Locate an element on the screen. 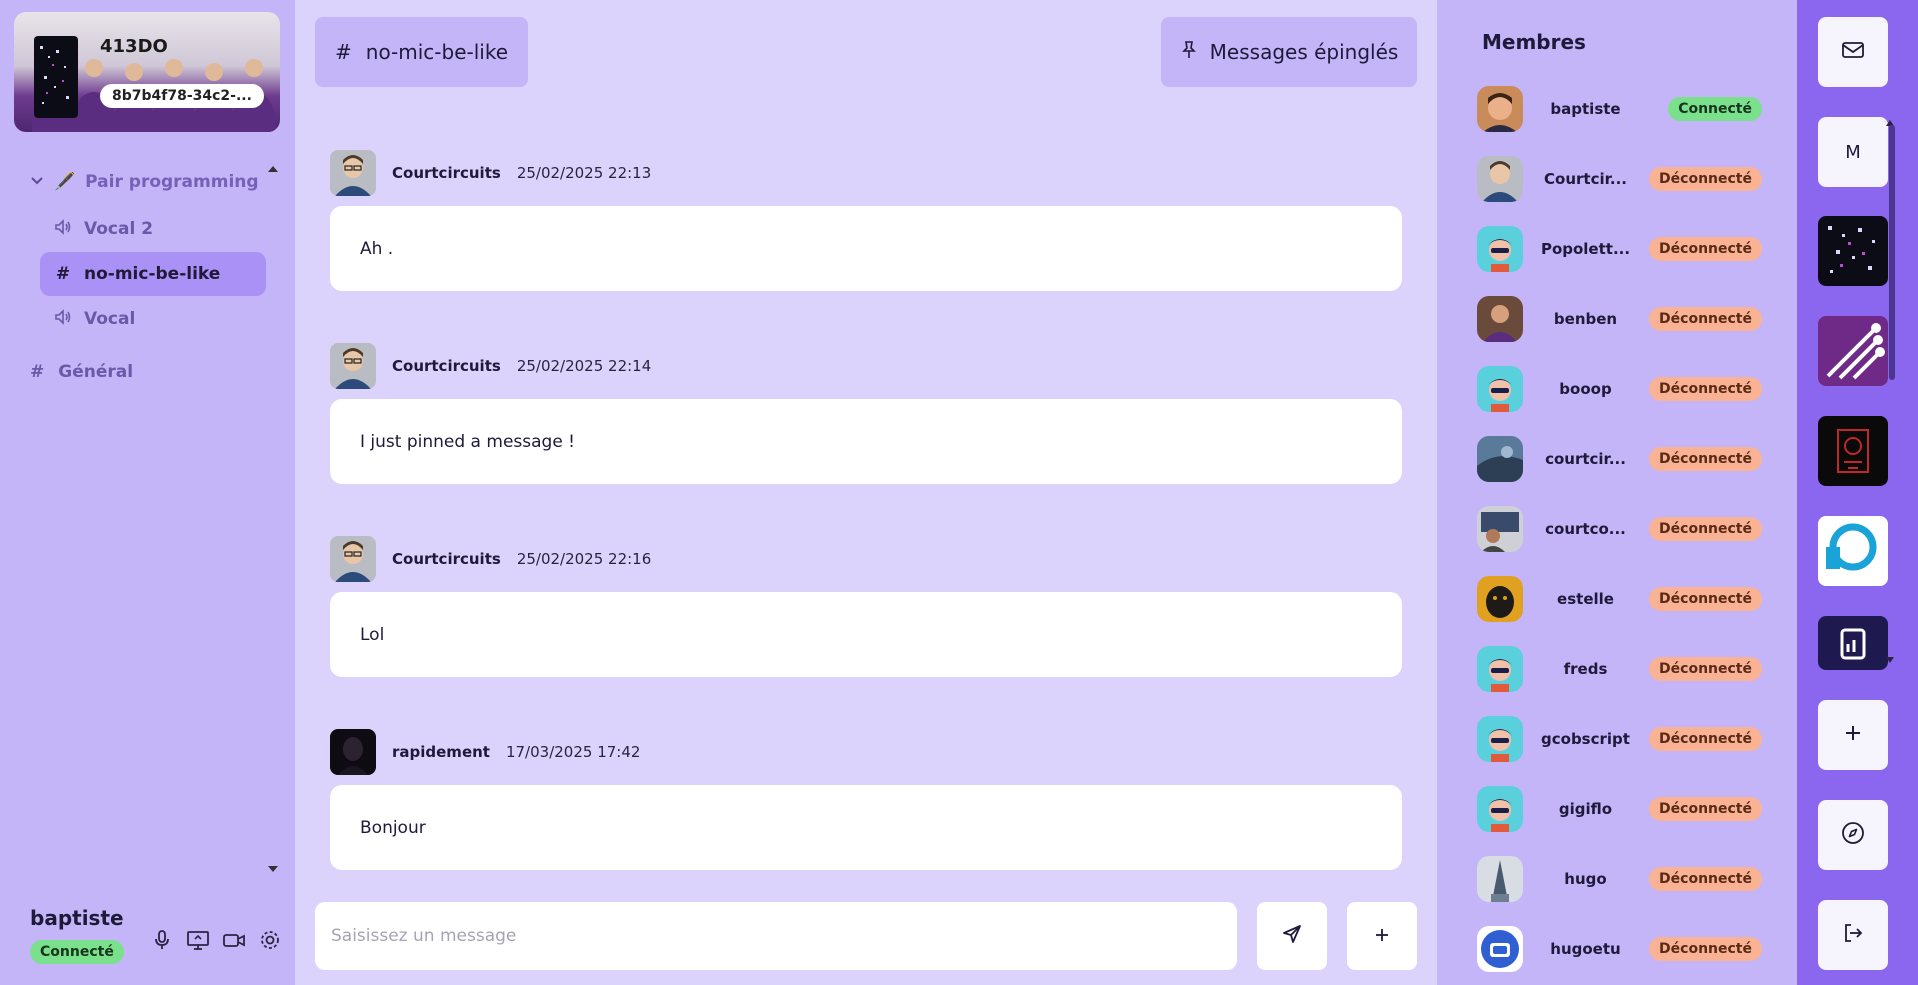 The width and height of the screenshot is (1918, 985). channel-label: Vocal is located at coordinates (110, 319).